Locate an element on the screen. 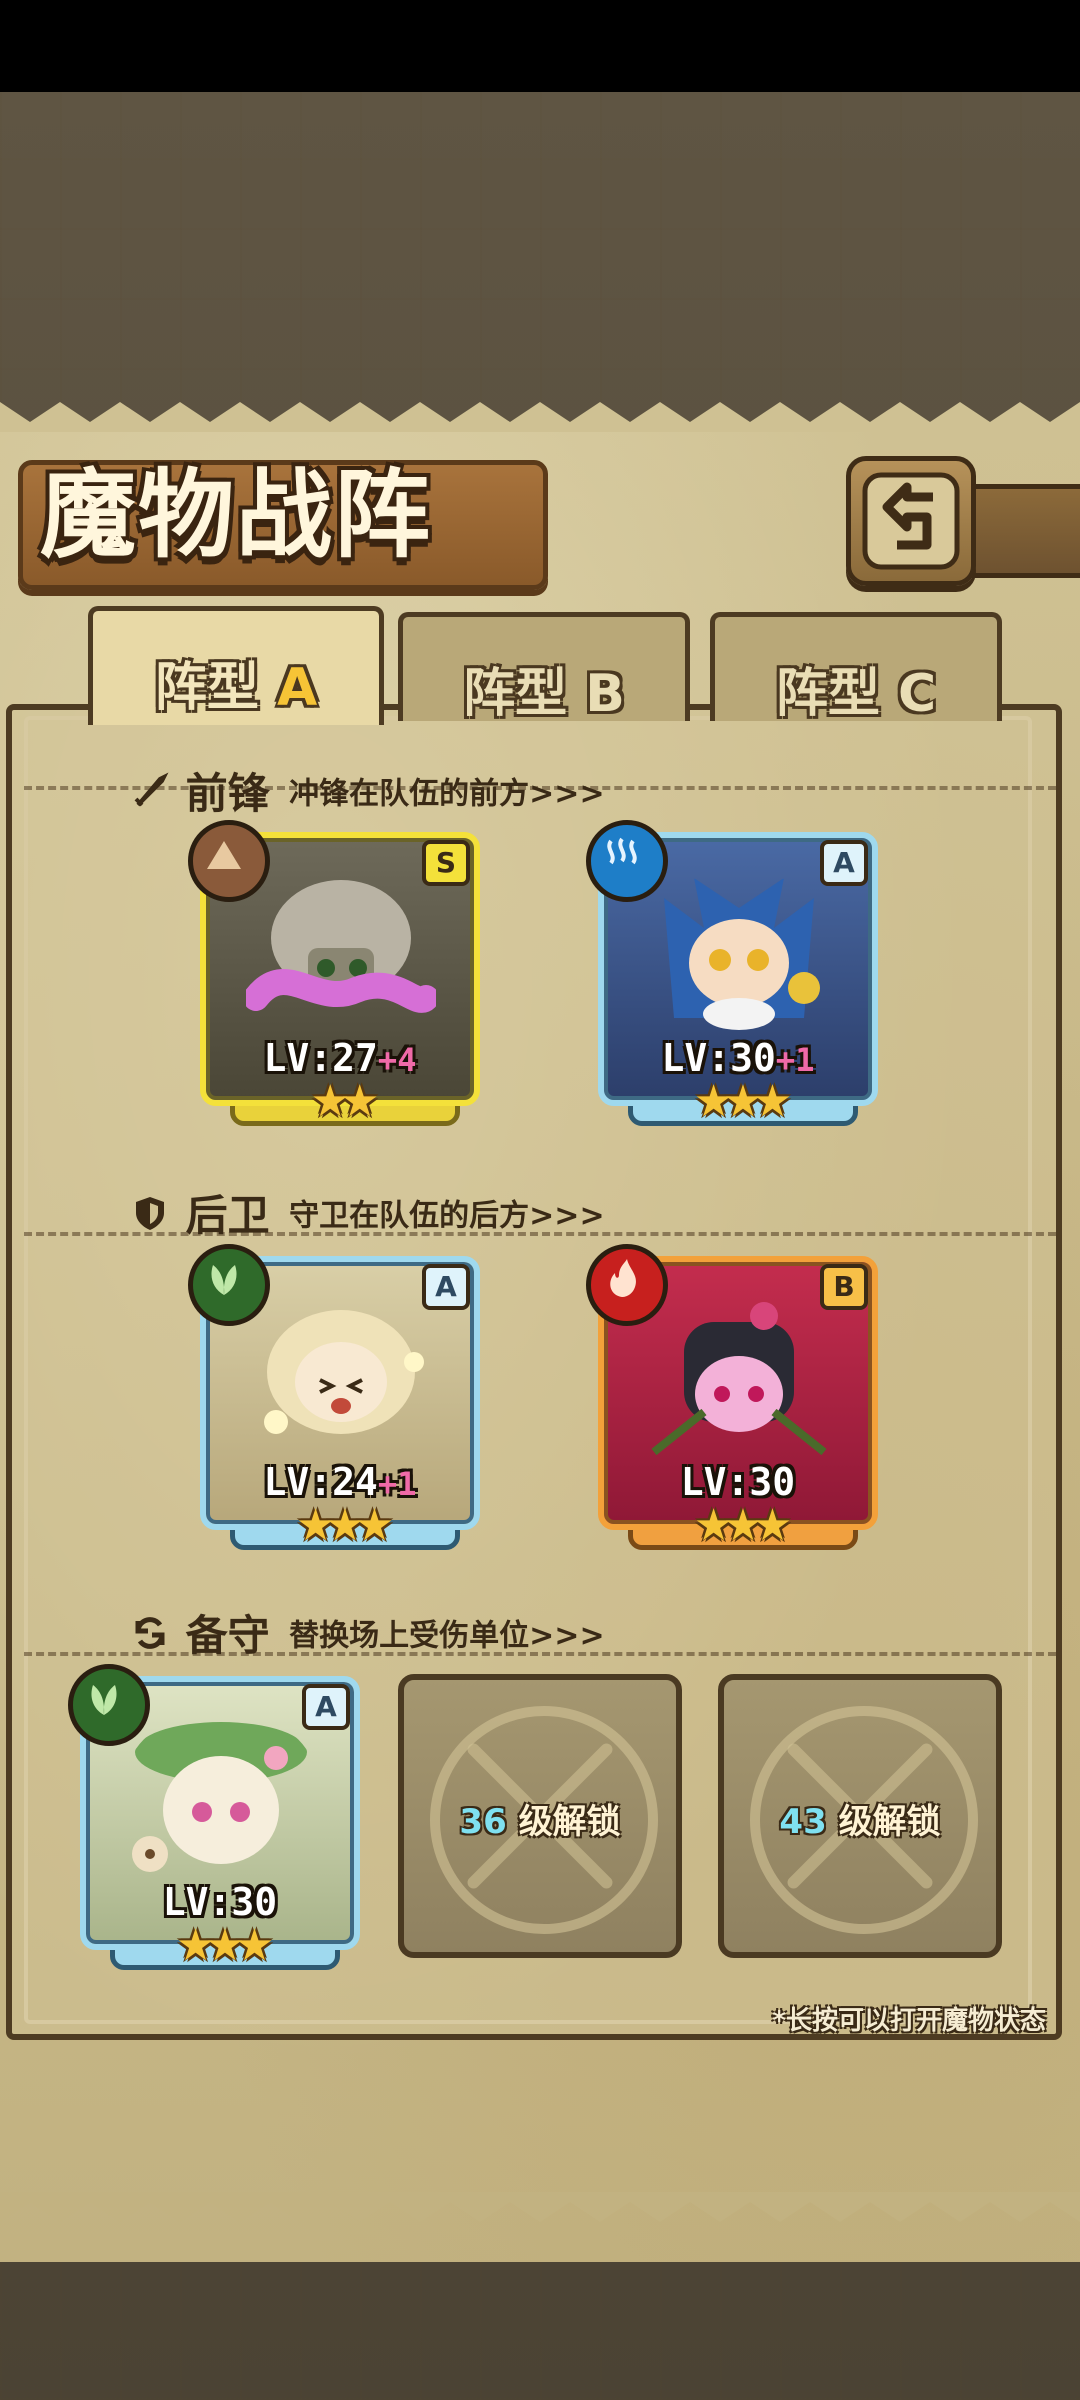 The image size is (1080, 2400). back-button is located at coordinates (911, 521).